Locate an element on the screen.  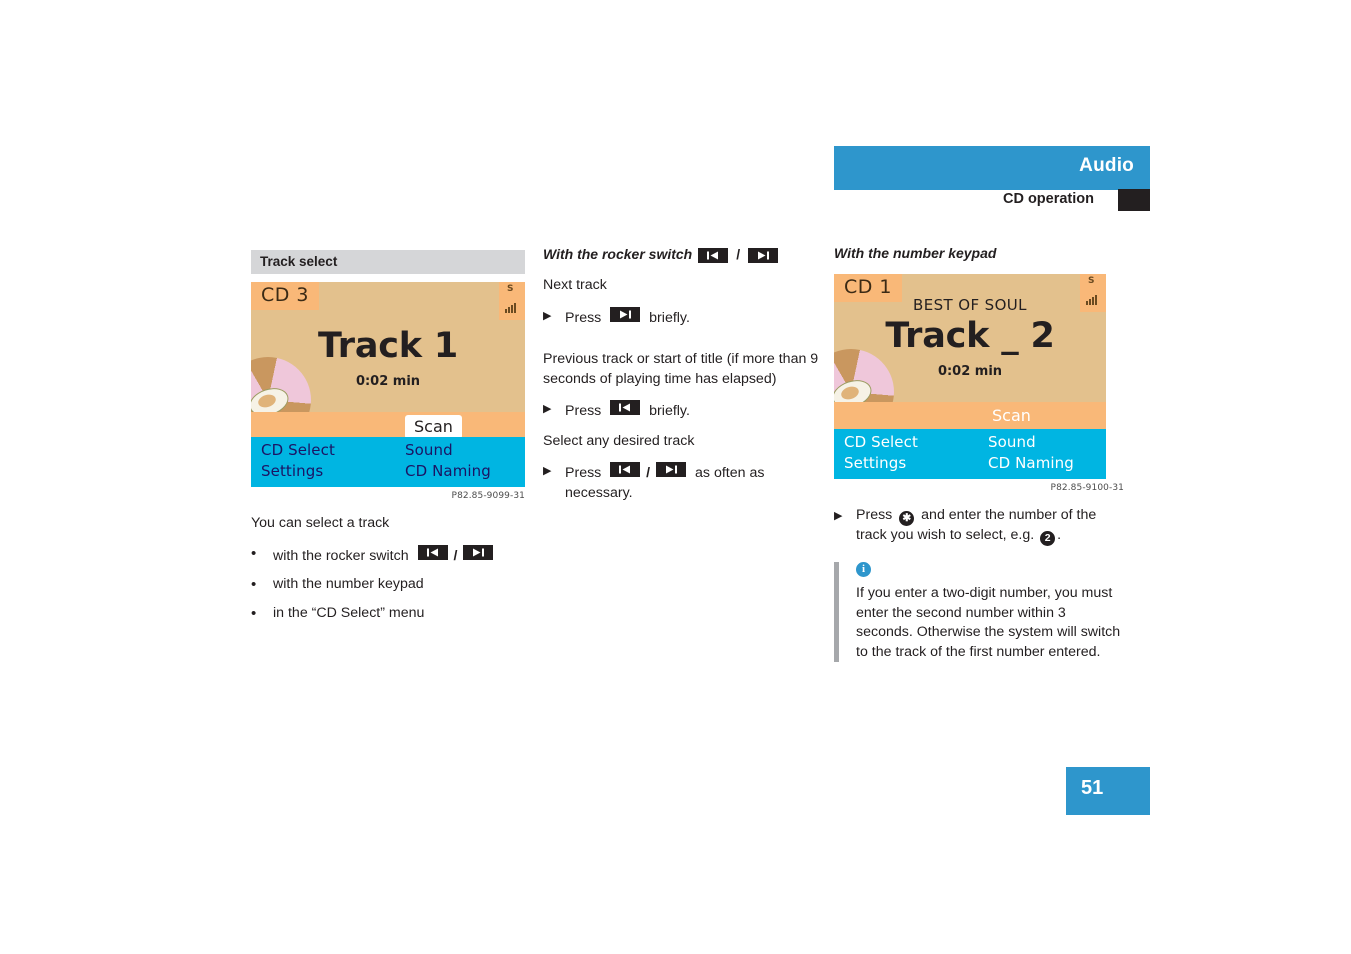
chapter-tab-marker is located at coordinates (1134, 200).